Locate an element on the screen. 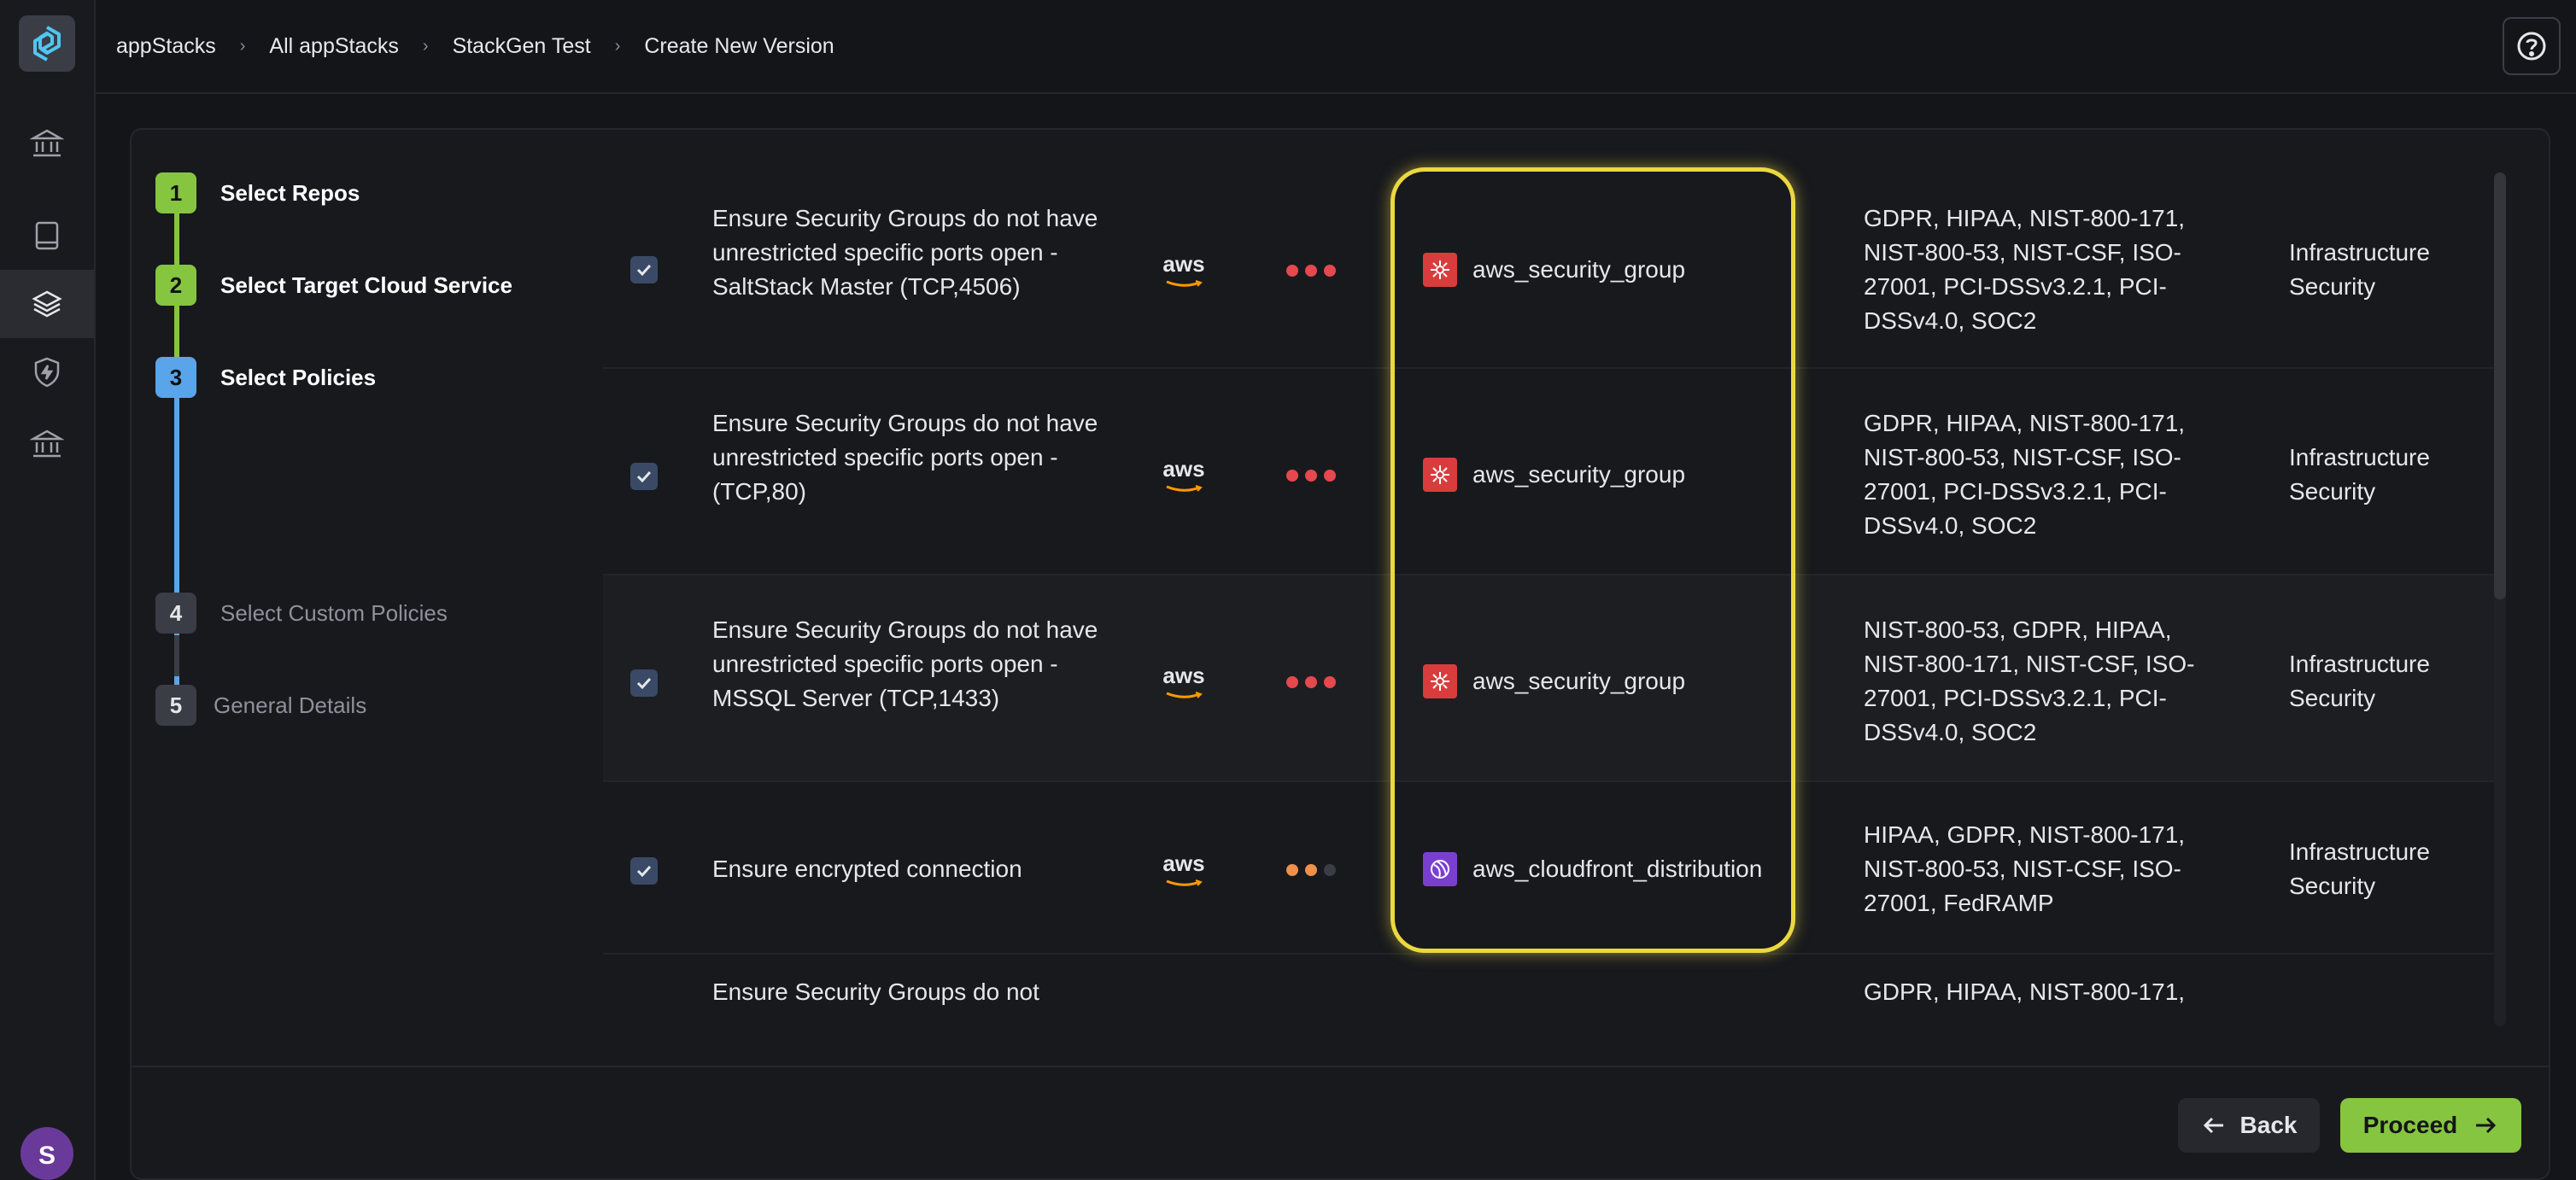 The image size is (2576, 1180). back-button: Back is located at coordinates (2249, 1125).